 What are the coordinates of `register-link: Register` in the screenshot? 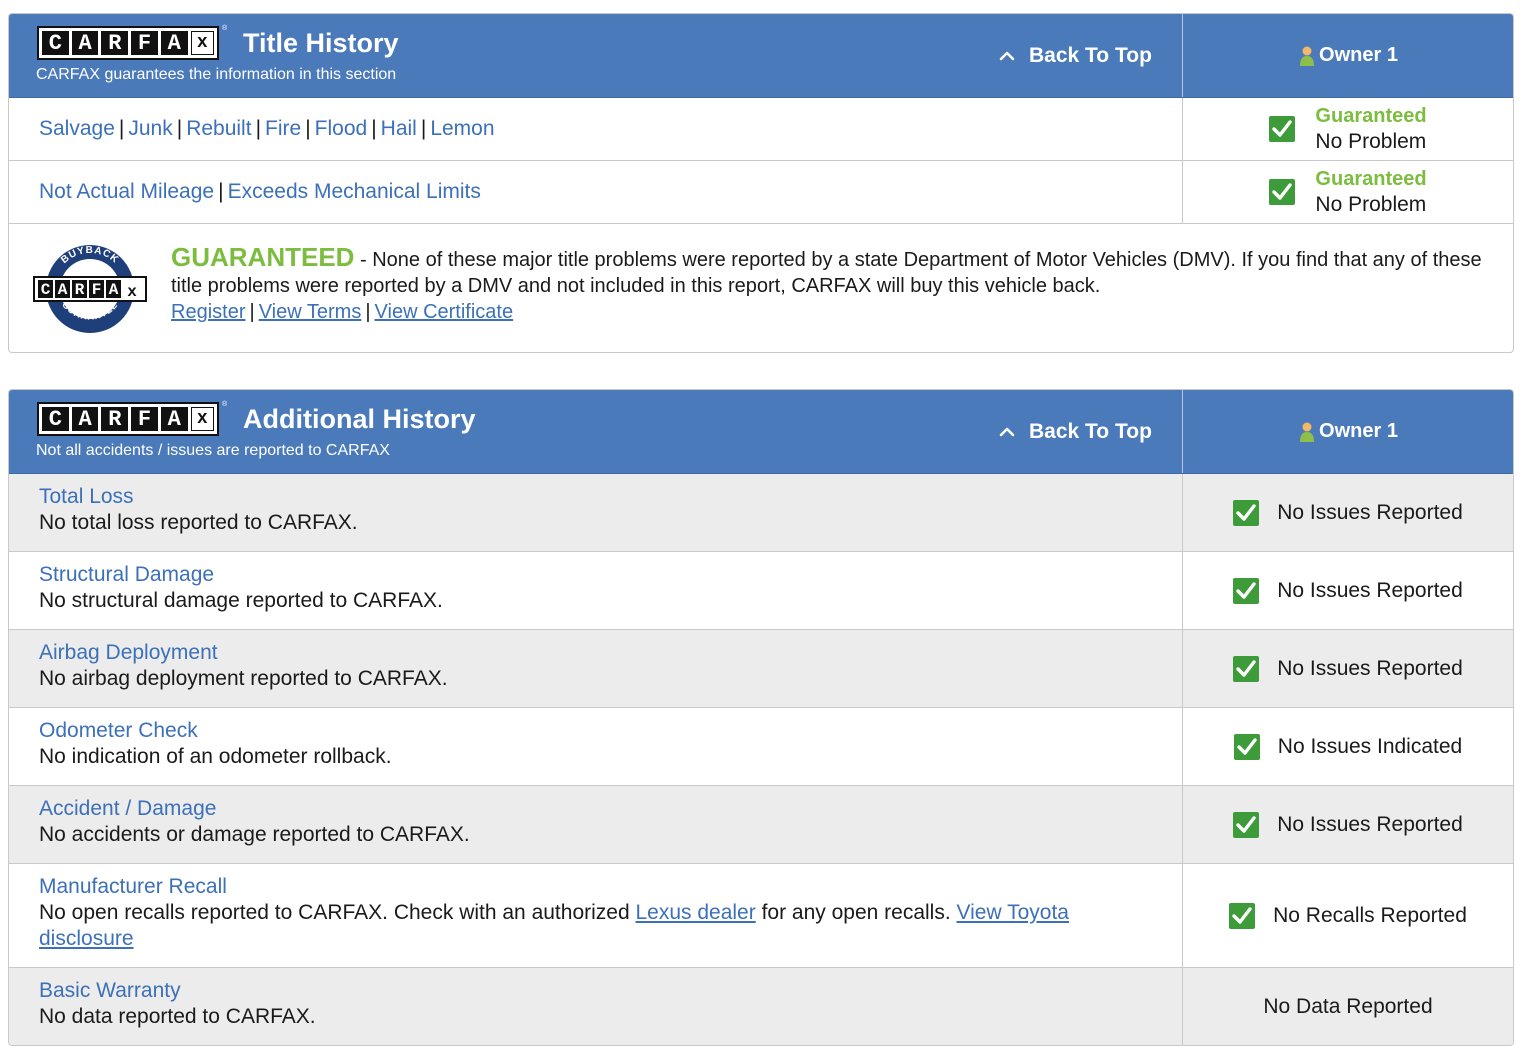 It's located at (208, 312).